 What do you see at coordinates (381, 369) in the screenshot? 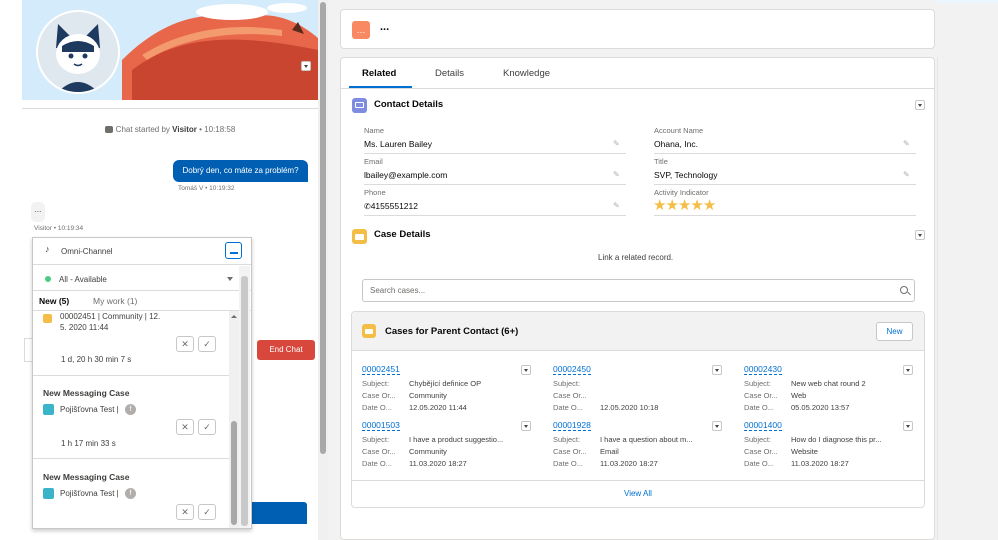
I see `case-number-link: 00002451` at bounding box center [381, 369].